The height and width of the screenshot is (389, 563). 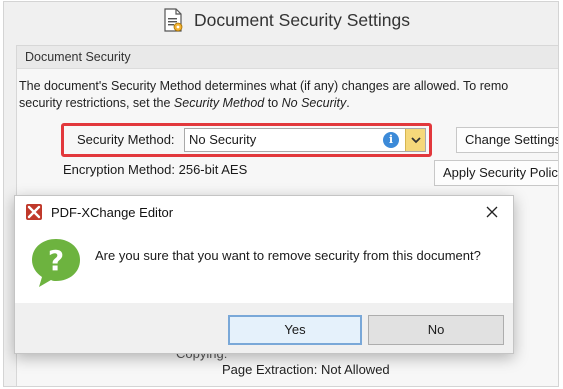 What do you see at coordinates (391, 140) in the screenshot?
I see `info-icon: i` at bounding box center [391, 140].